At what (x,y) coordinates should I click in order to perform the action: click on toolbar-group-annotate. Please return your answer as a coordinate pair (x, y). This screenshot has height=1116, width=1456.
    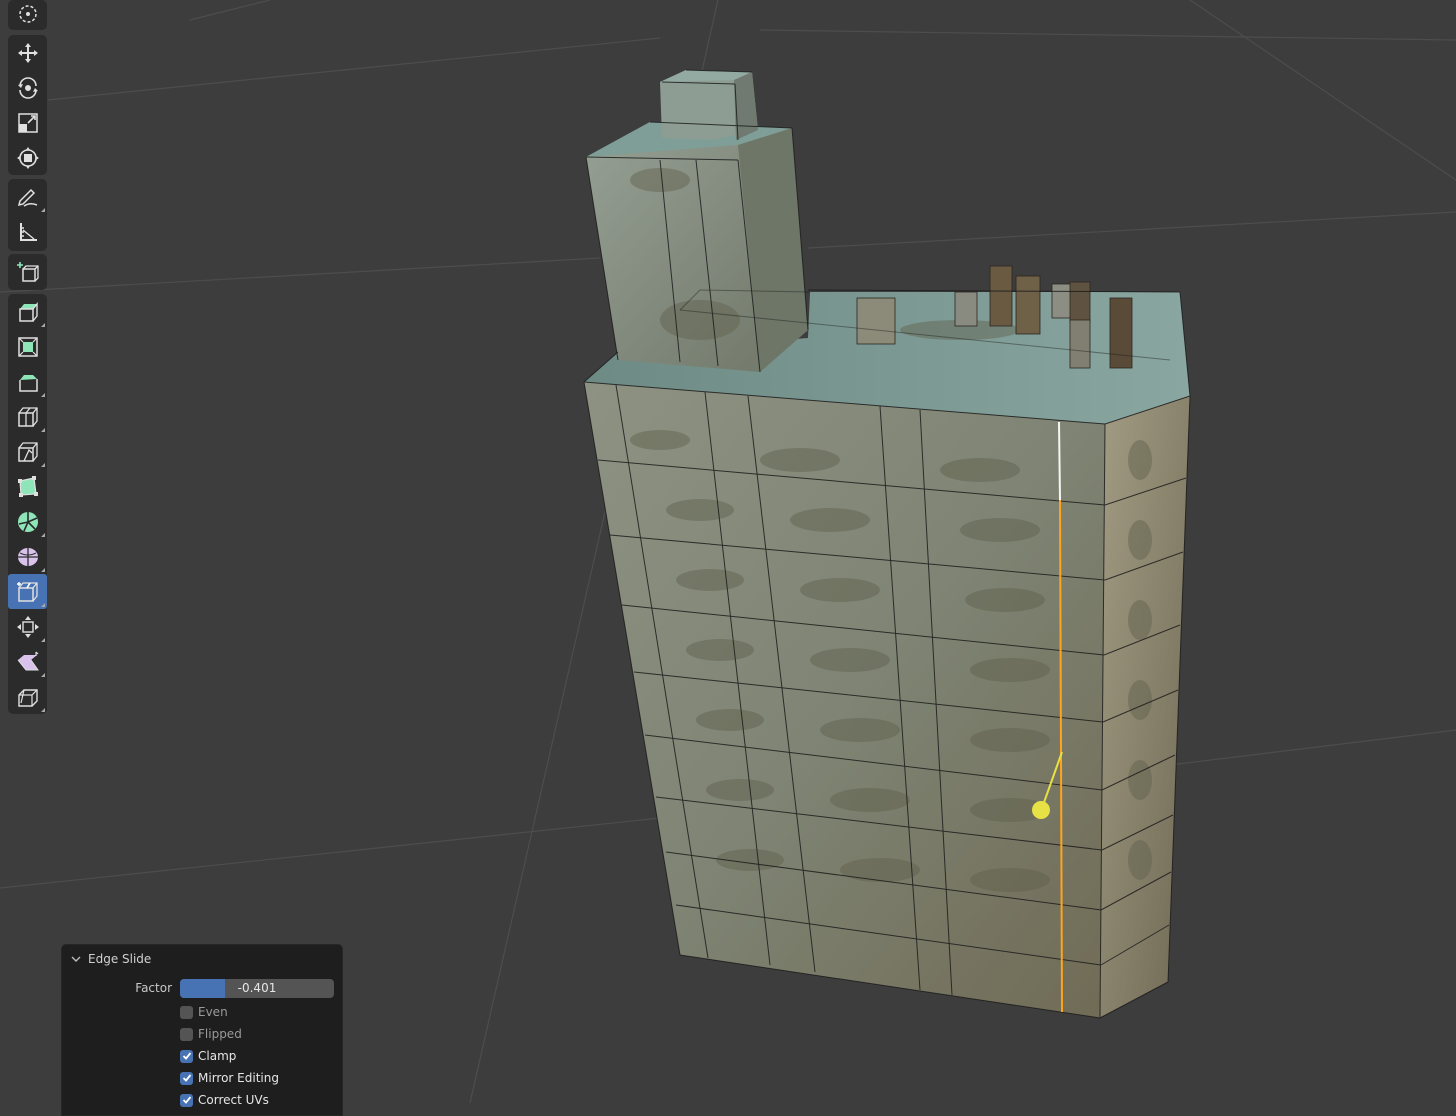
    Looking at the image, I should click on (27, 215).